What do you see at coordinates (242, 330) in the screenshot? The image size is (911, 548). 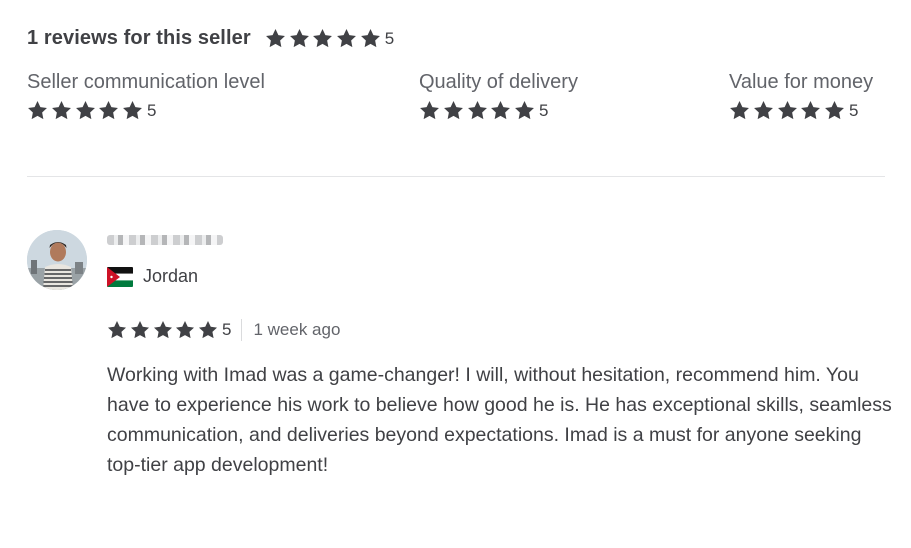 I see `rating-separator` at bounding box center [242, 330].